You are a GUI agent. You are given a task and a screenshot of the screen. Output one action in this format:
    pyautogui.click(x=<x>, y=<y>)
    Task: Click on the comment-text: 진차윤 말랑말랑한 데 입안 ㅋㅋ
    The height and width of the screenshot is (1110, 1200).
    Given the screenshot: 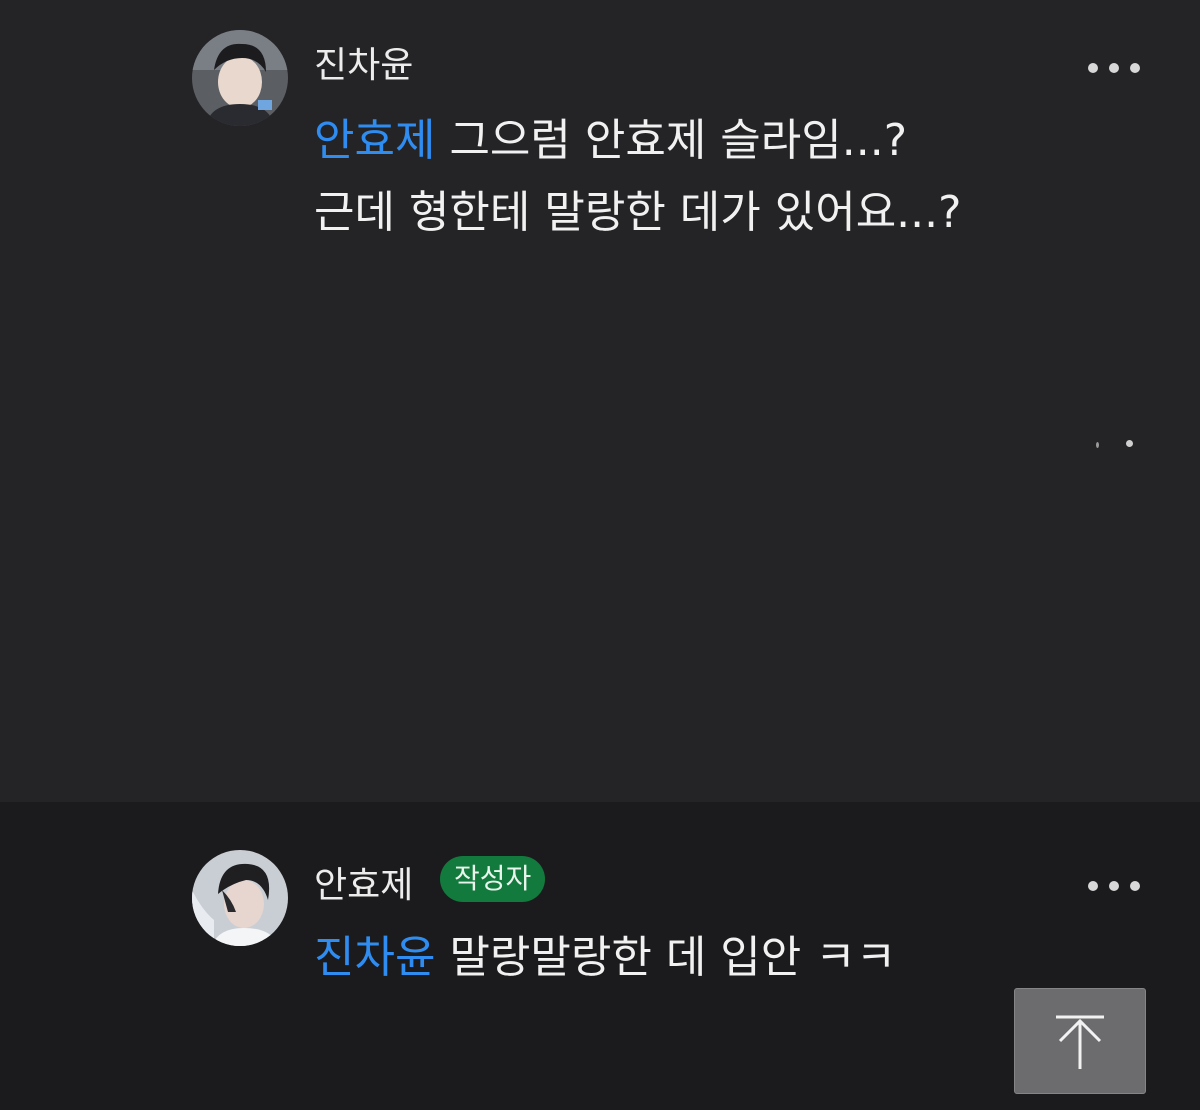 What is the action you would take?
    pyautogui.click(x=605, y=958)
    